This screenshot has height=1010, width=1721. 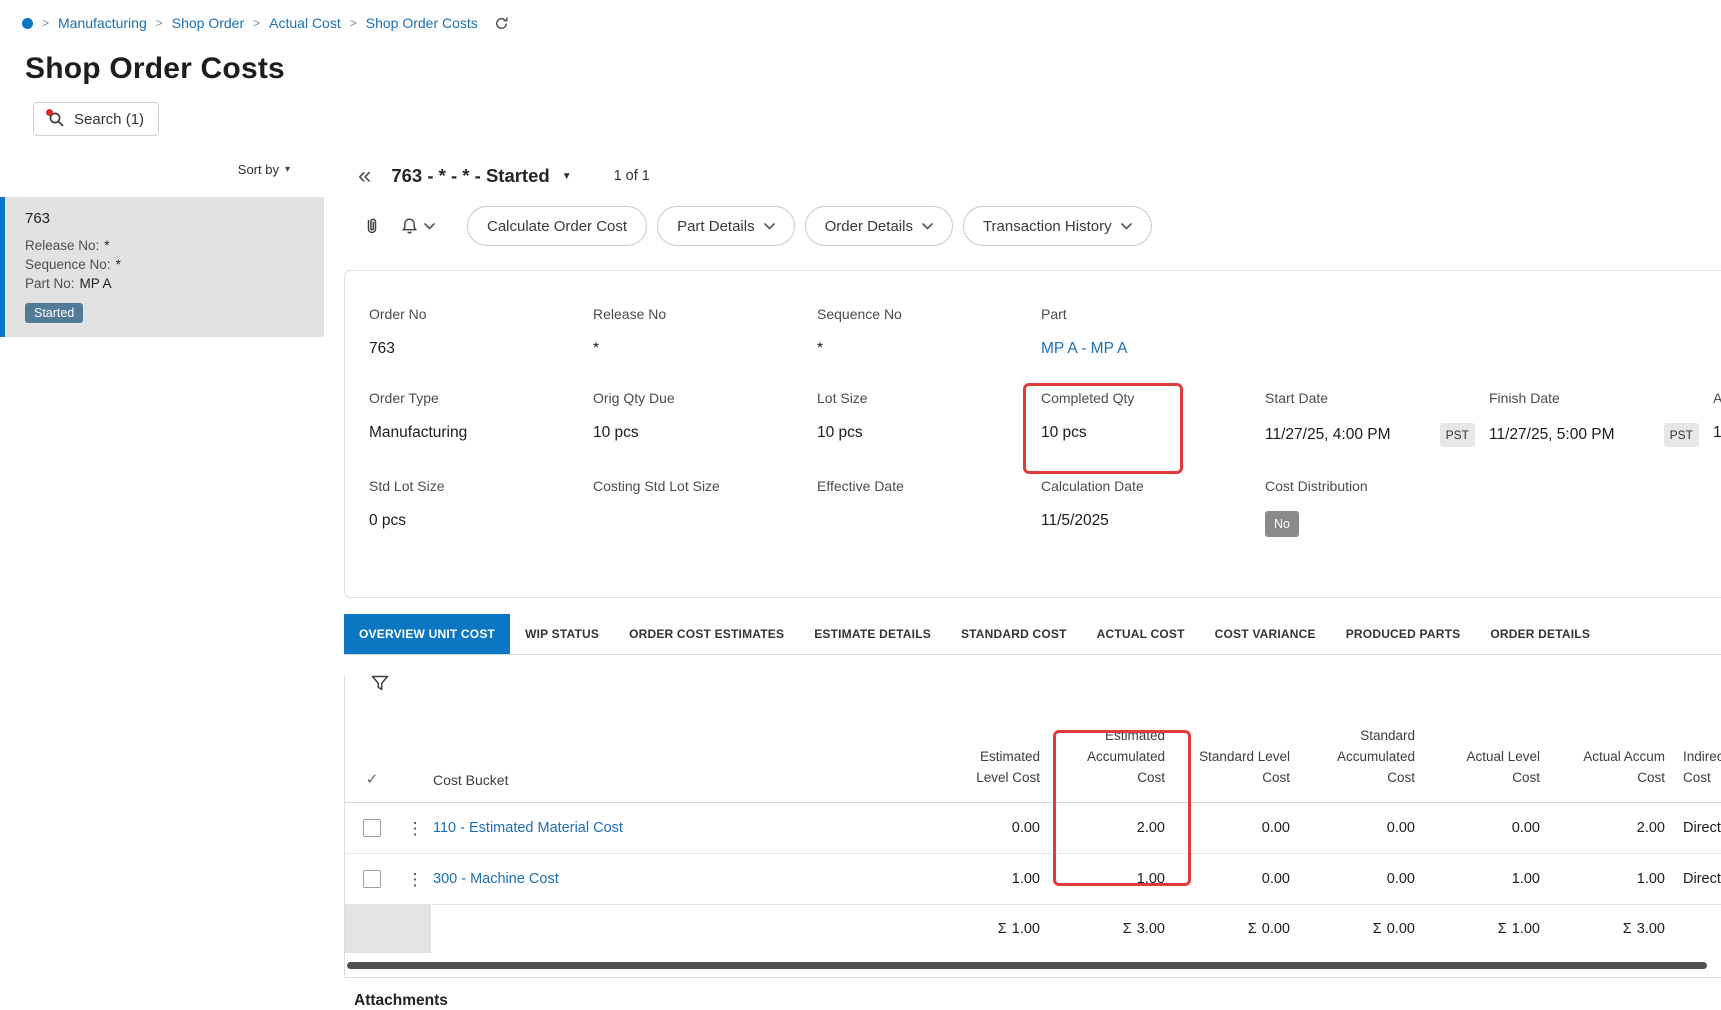 I want to click on column-header-estimated-accumulated-cost: Estimated Accumulated Cost, so click(x=1102, y=756).